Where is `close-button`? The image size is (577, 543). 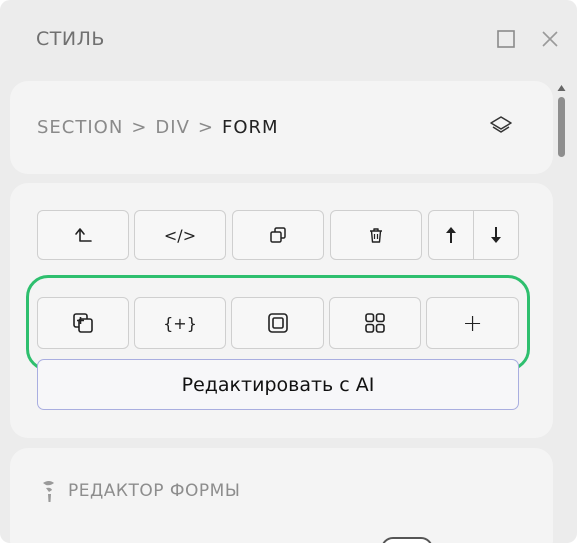 close-button is located at coordinates (550, 39).